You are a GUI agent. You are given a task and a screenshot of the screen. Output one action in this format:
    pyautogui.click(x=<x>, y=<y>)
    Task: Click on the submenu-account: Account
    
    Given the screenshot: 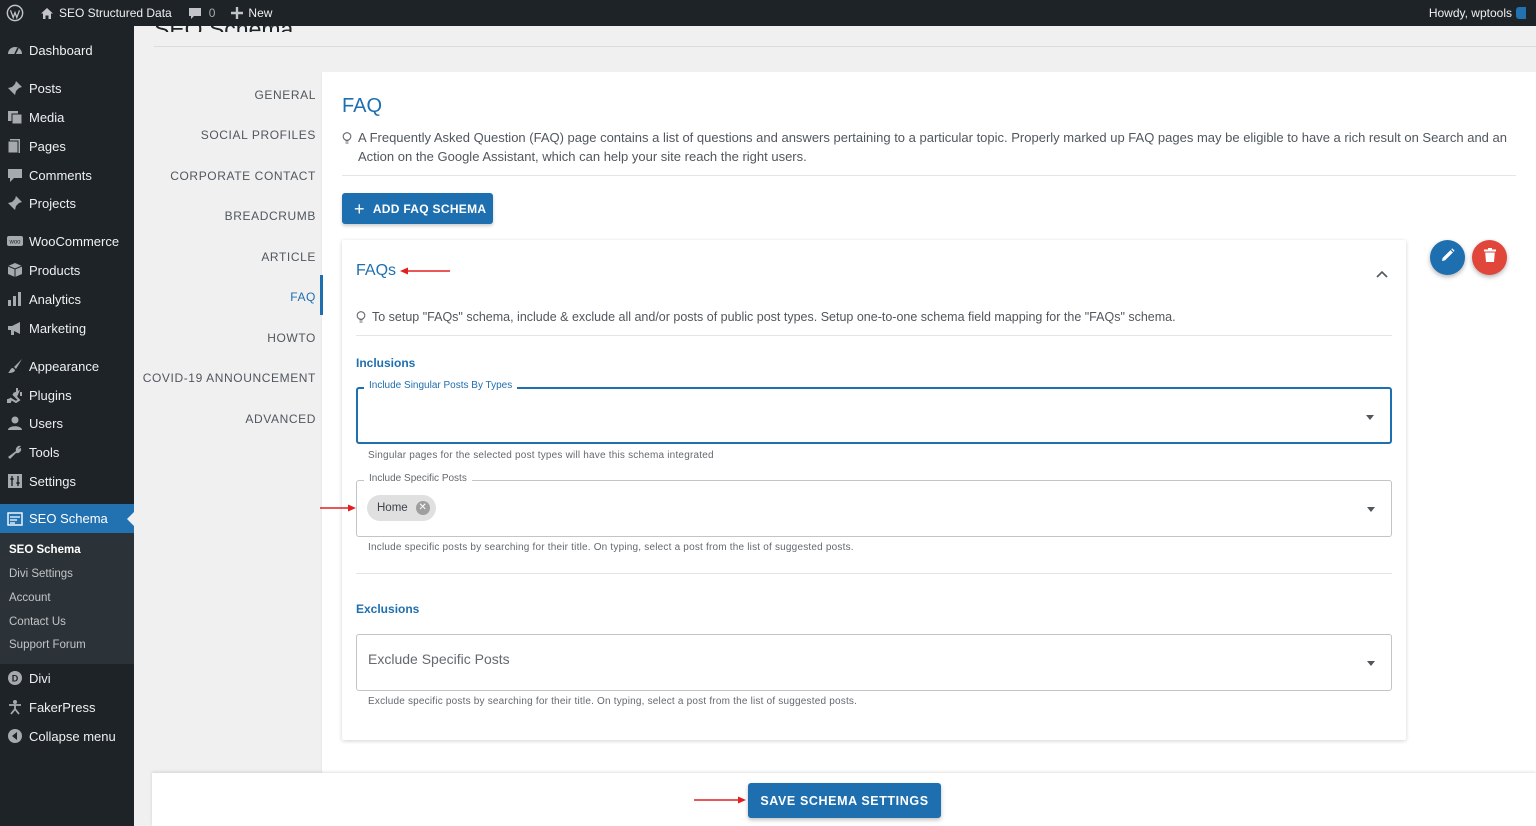 What is the action you would take?
    pyautogui.click(x=30, y=598)
    